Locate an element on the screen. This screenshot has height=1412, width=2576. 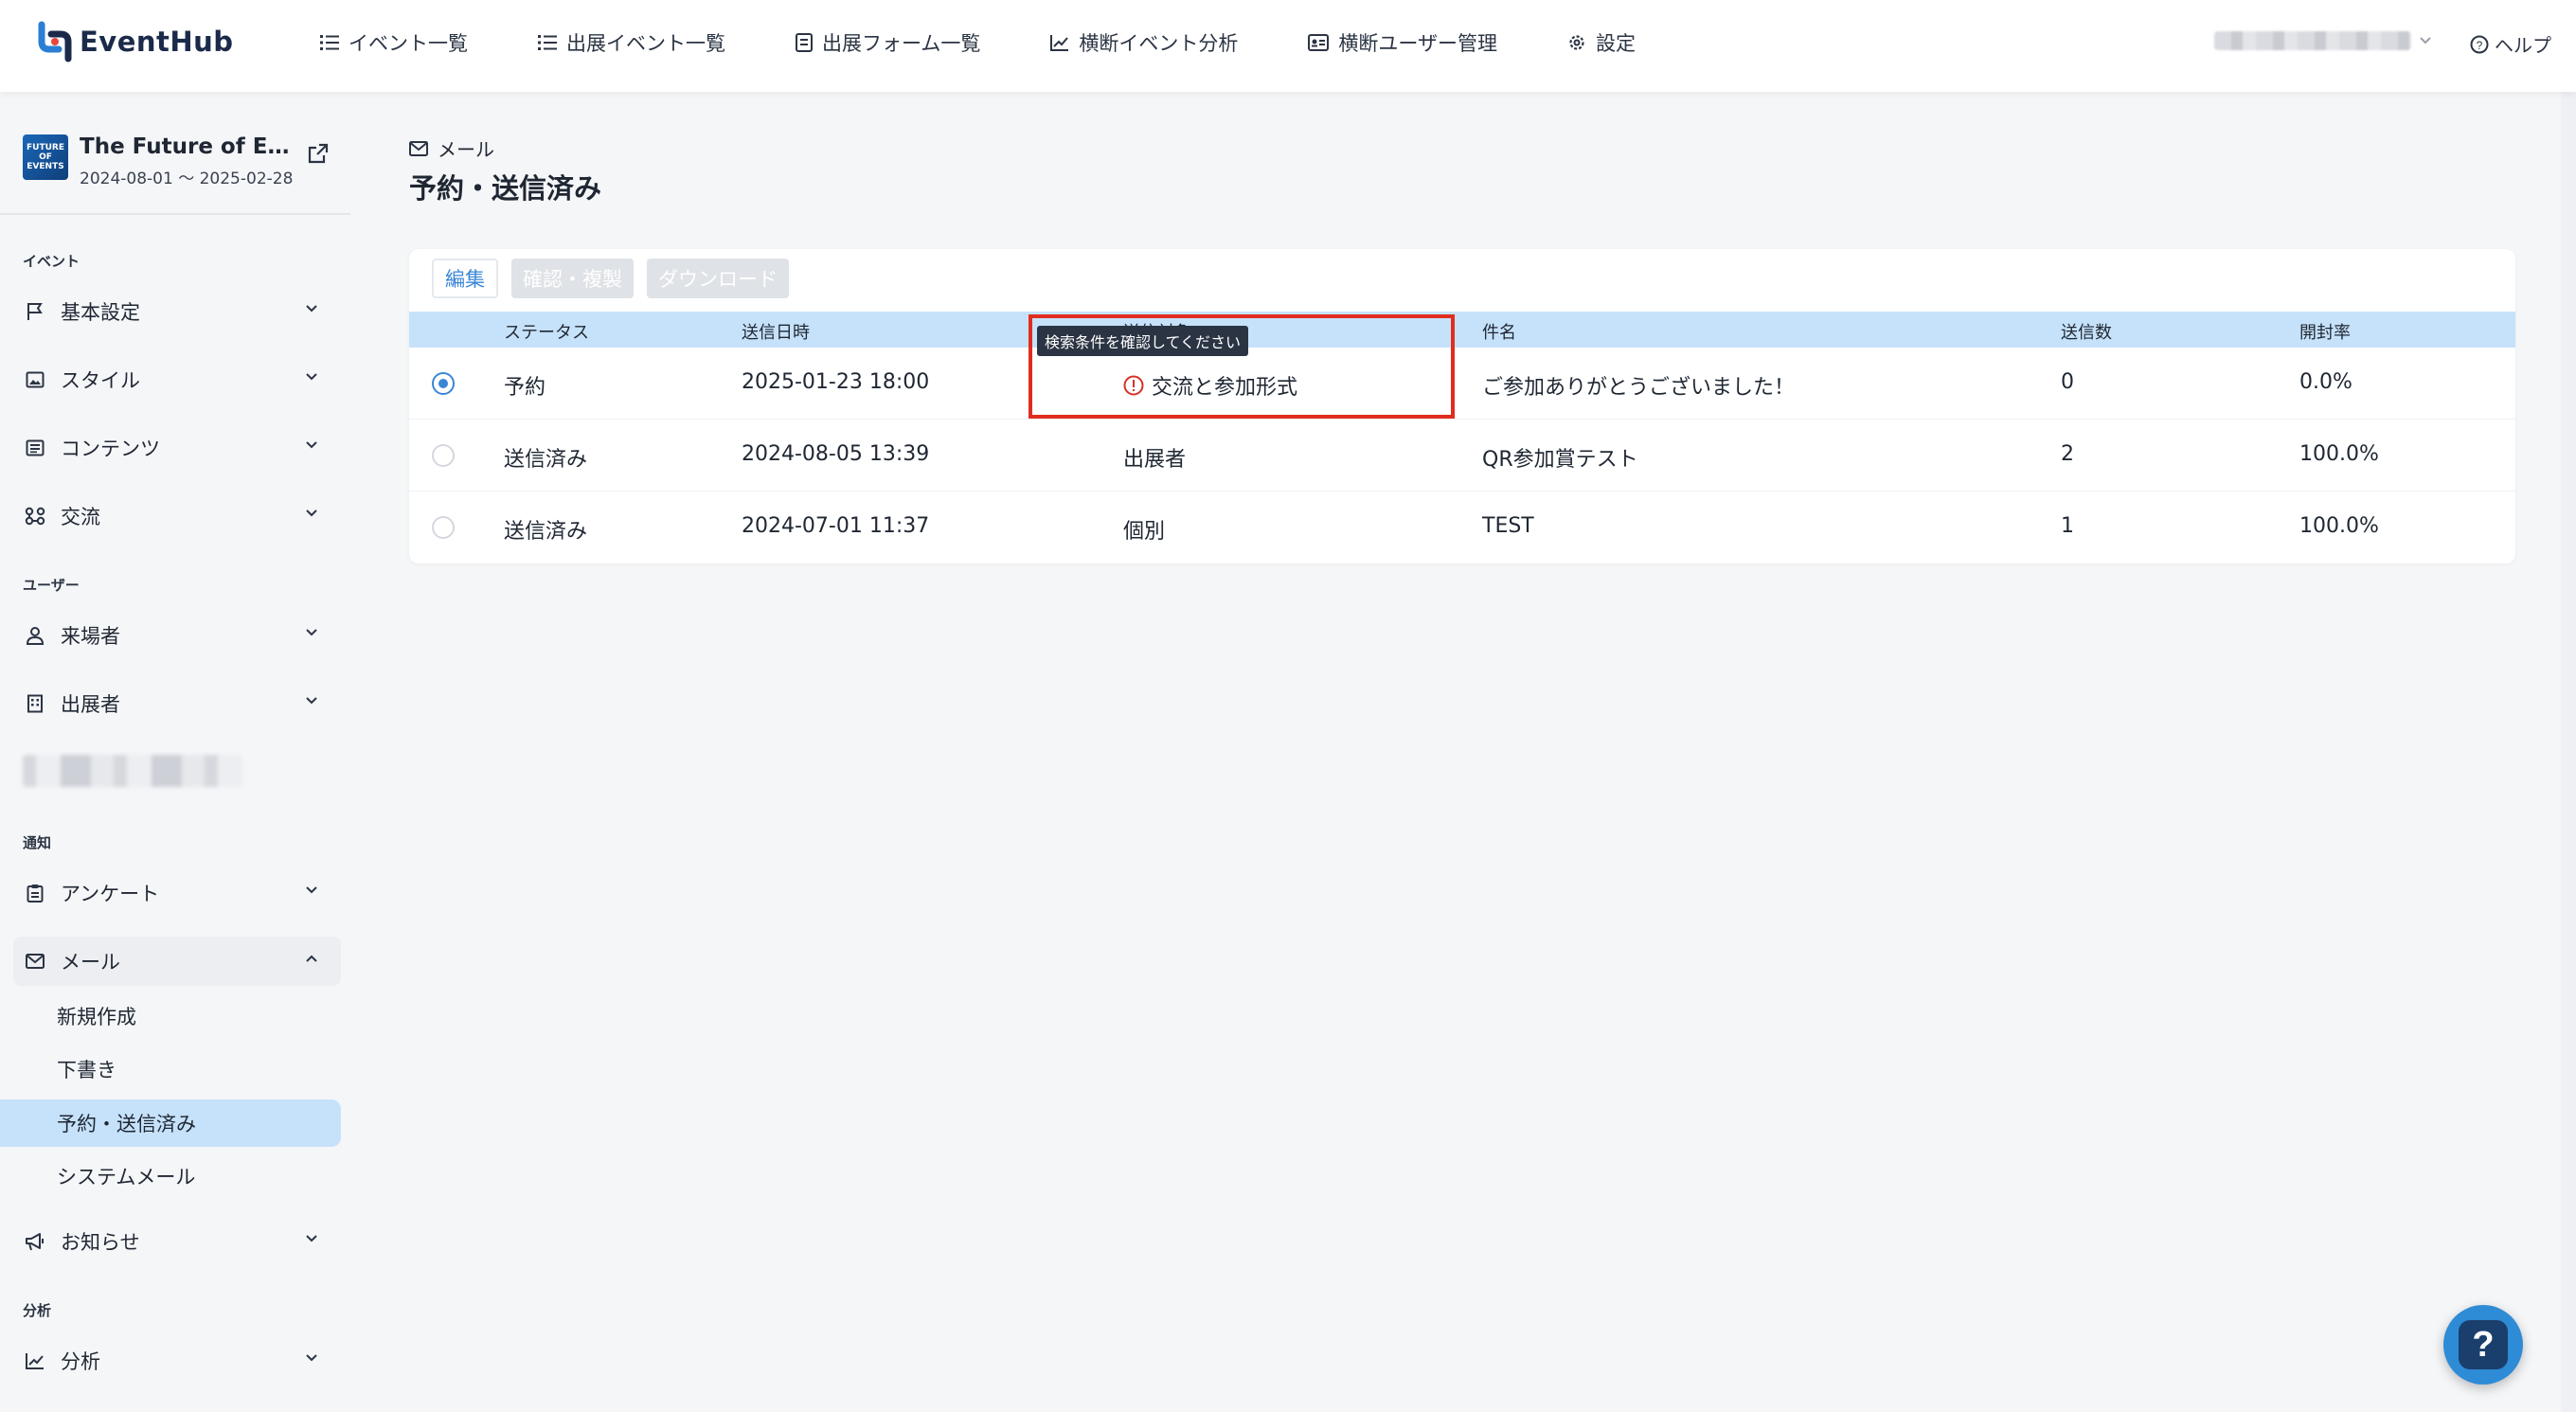
nav-cross-user-management: 横断ユーザー管理 is located at coordinates (1402, 42).